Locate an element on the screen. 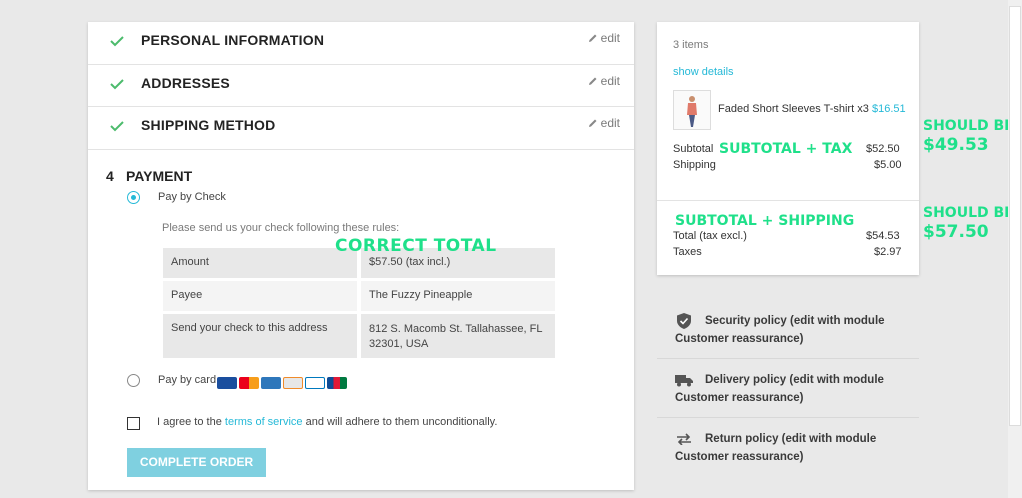 The height and width of the screenshot is (498, 1022). taxes-value: $2.97 is located at coordinates (888, 252).